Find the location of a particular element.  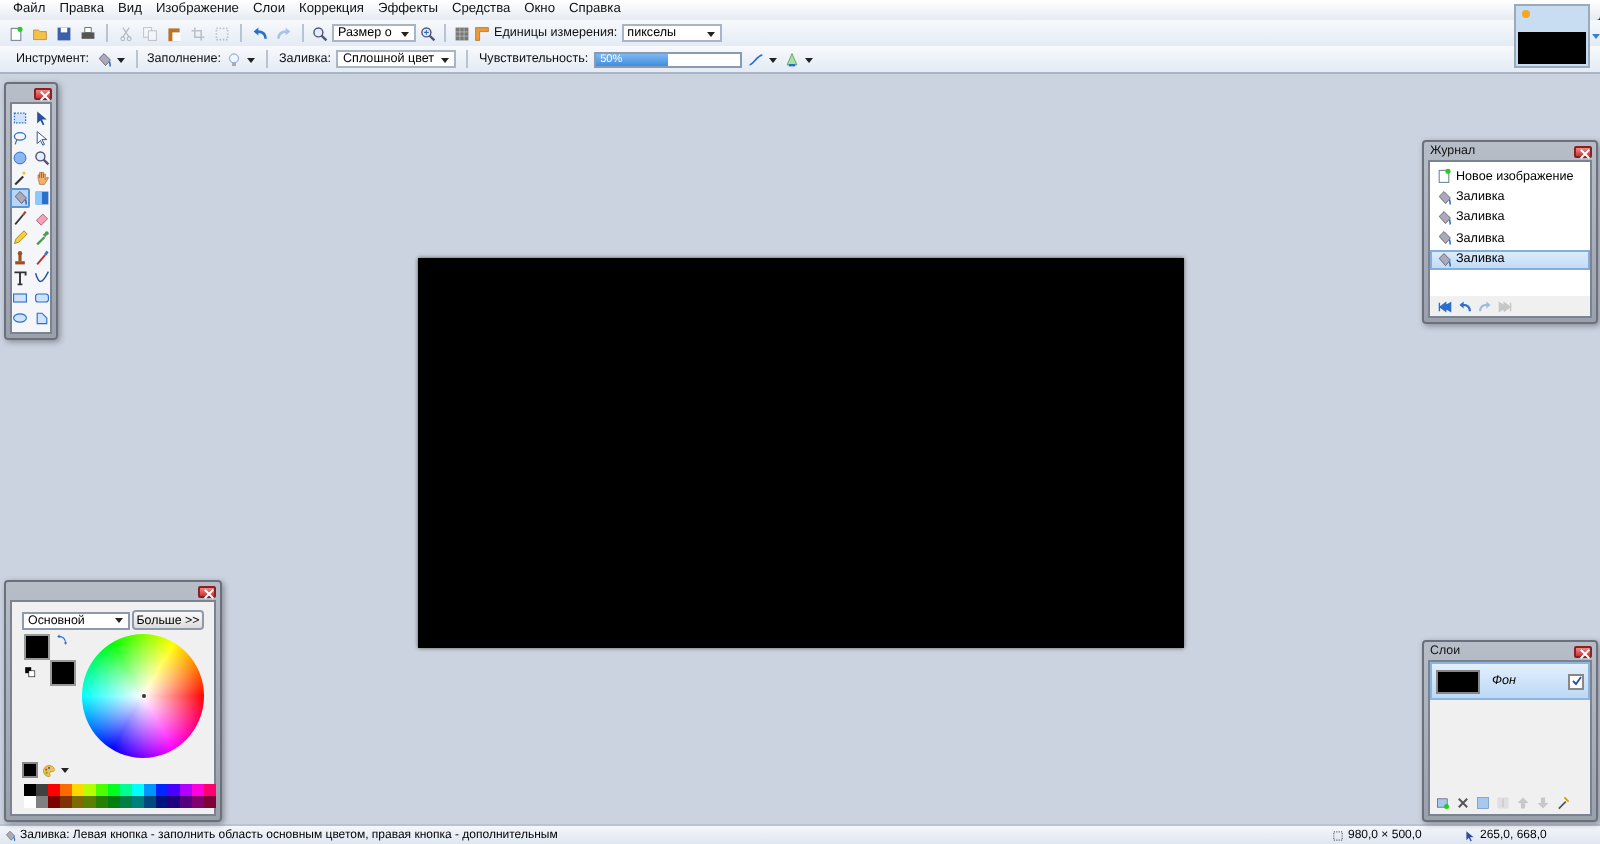

layer-thumbnail is located at coordinates (1458, 681).